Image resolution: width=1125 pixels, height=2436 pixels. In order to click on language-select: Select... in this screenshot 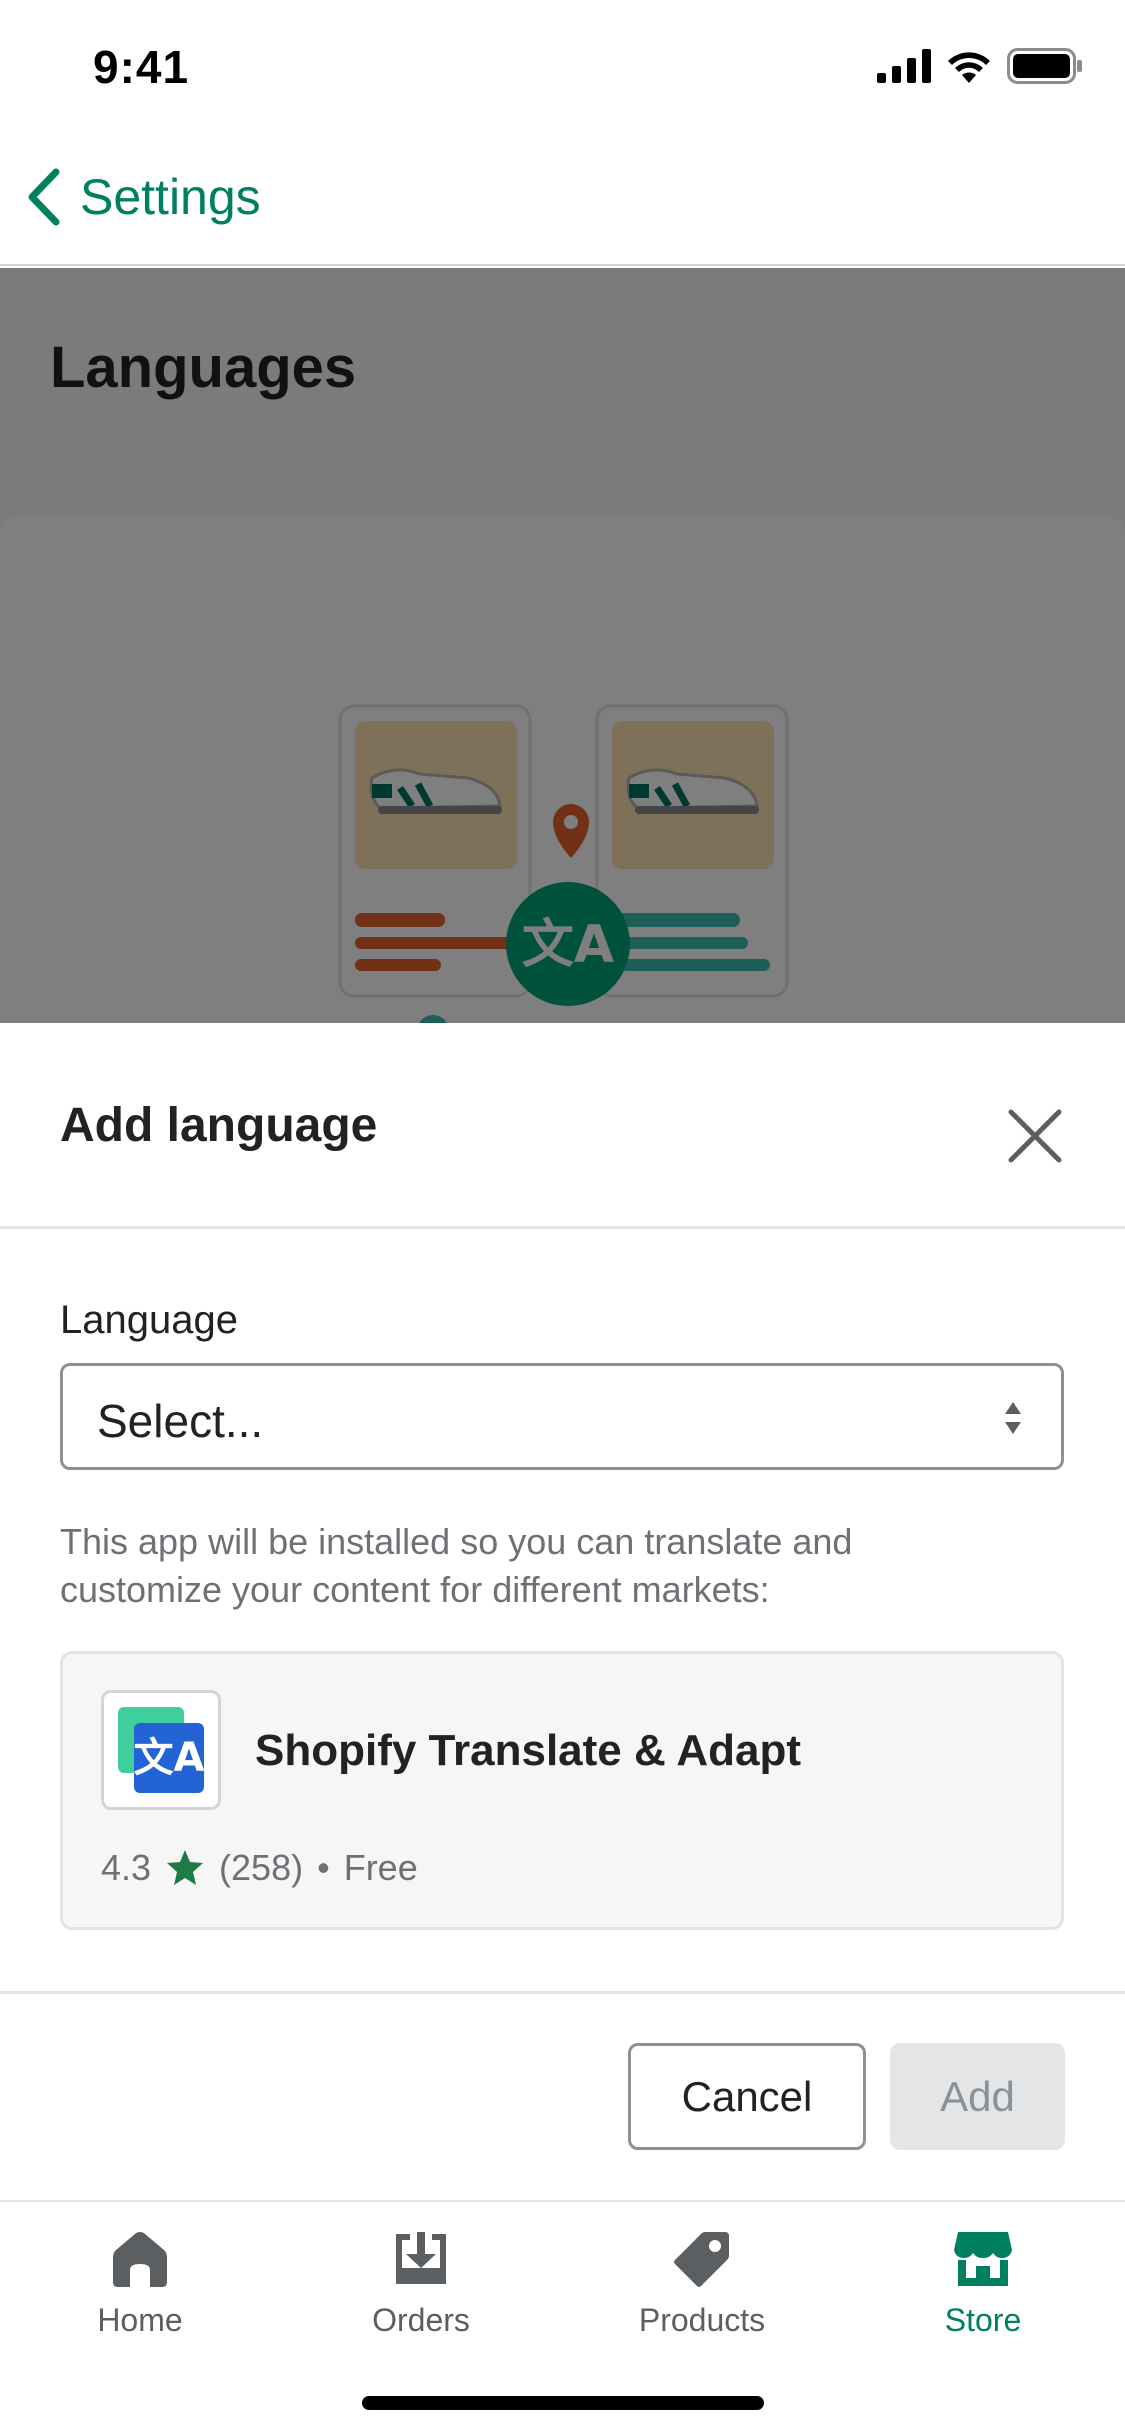, I will do `click(562, 1416)`.